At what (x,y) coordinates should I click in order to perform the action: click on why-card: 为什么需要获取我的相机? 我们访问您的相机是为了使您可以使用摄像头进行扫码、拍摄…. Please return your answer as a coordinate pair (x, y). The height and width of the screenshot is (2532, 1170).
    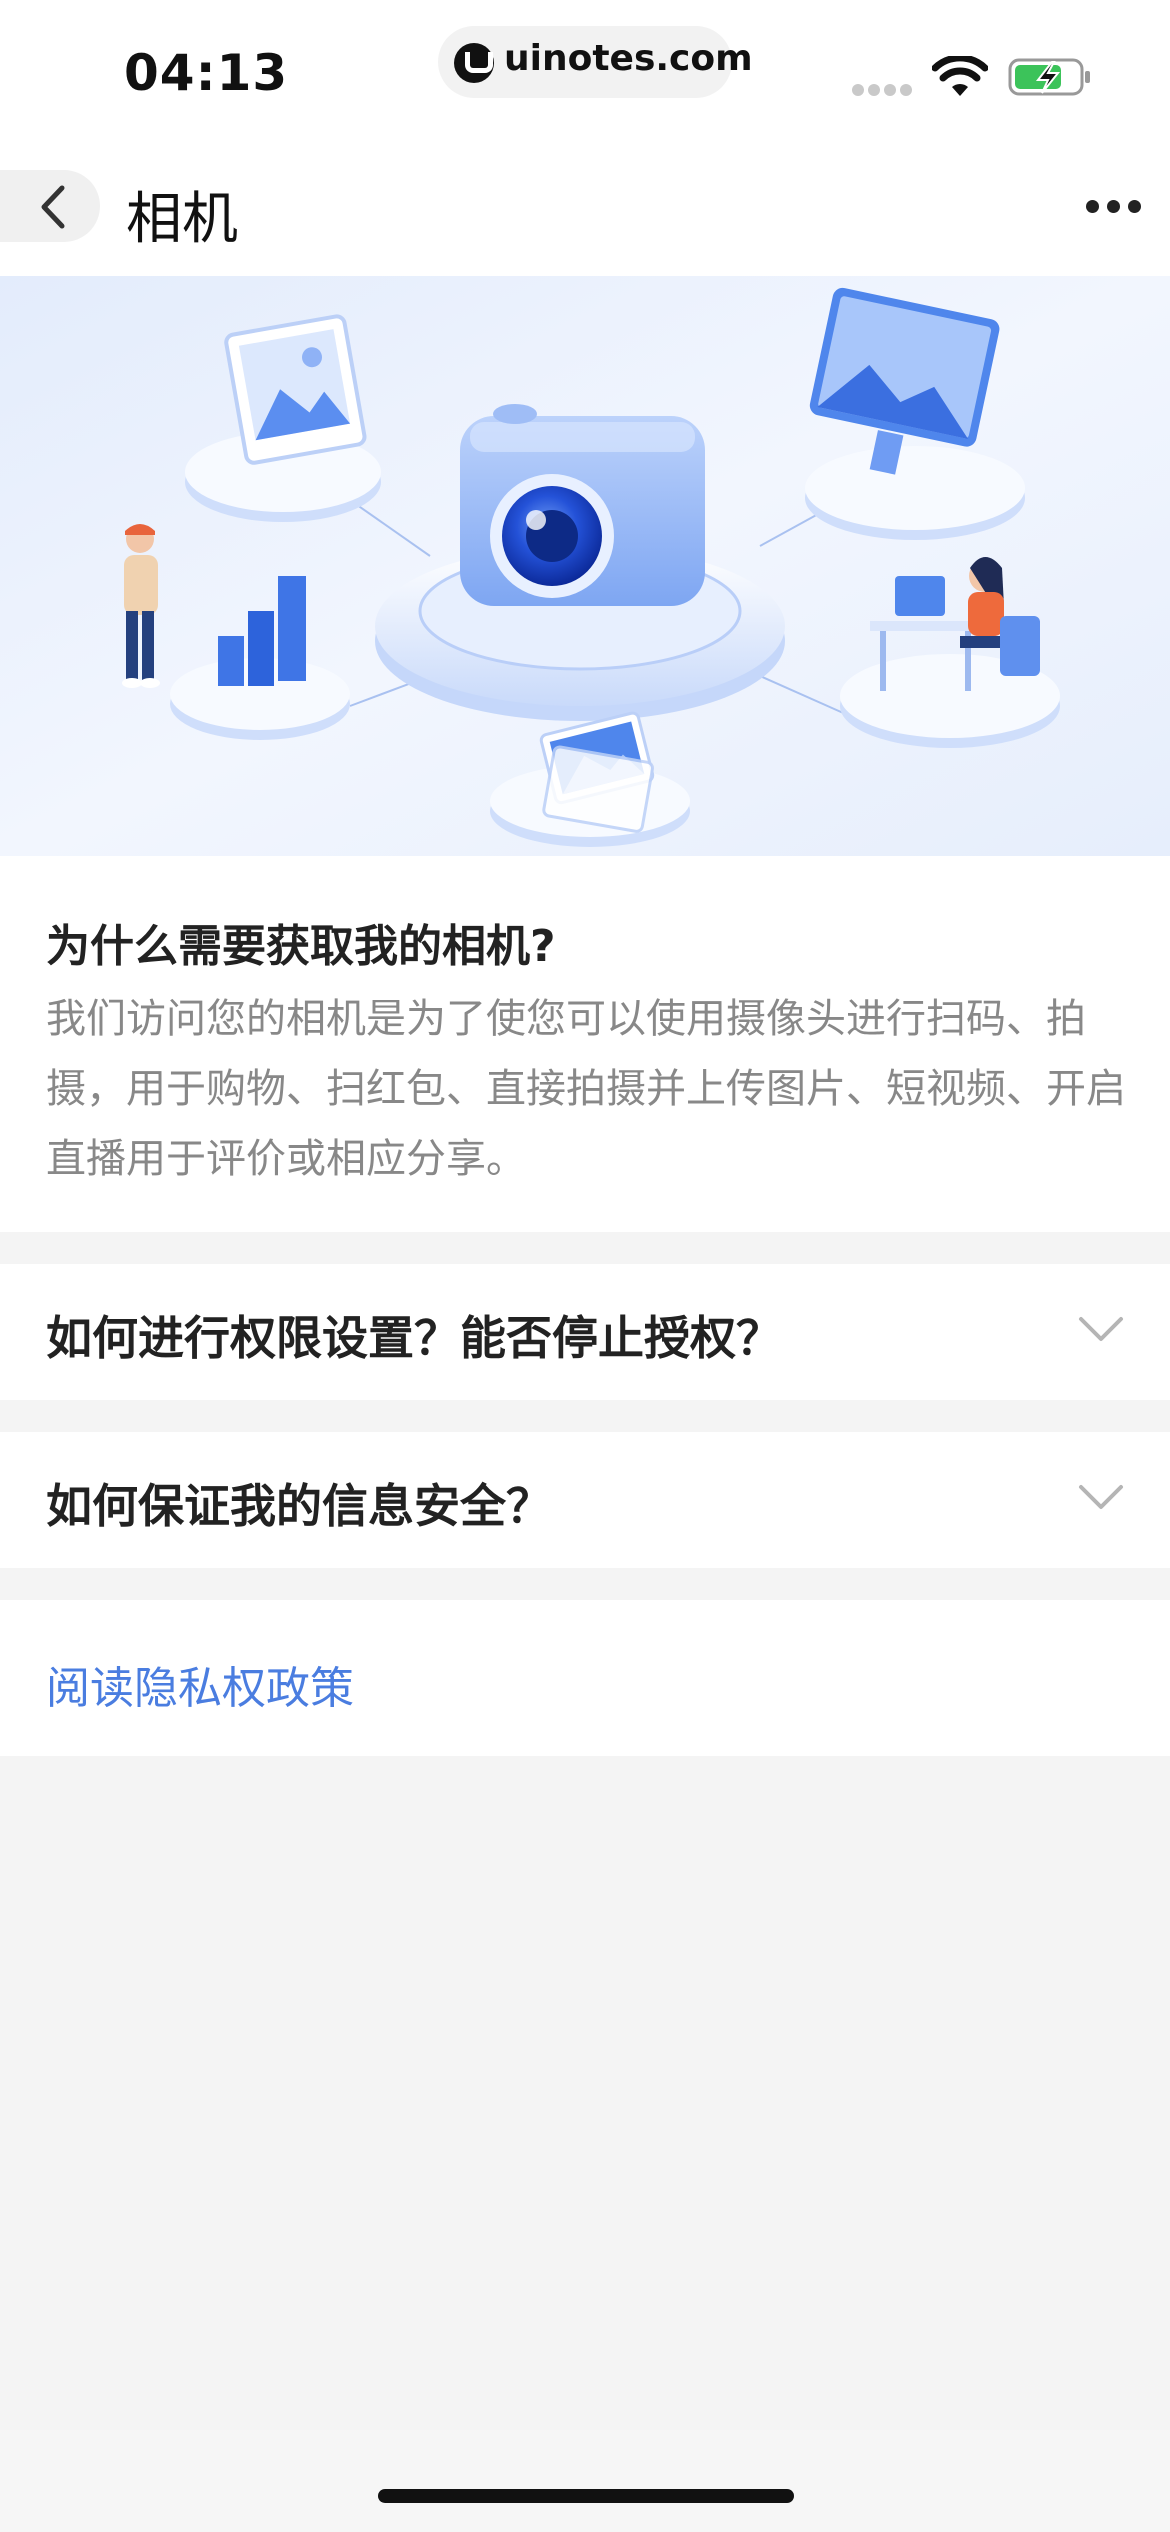
    Looking at the image, I should click on (585, 1044).